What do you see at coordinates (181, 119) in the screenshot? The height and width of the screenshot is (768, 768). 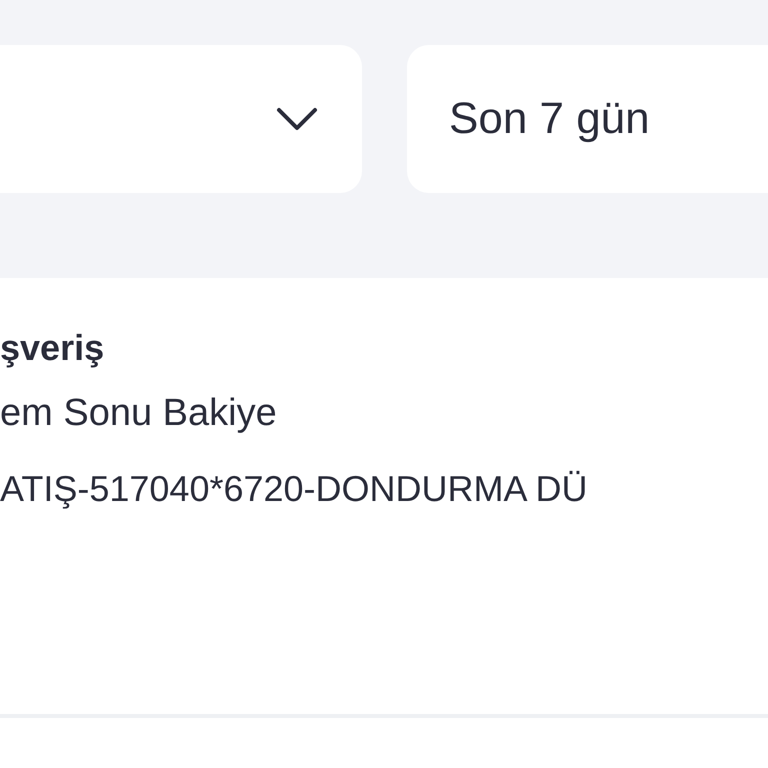 I see `dropdown-field` at bounding box center [181, 119].